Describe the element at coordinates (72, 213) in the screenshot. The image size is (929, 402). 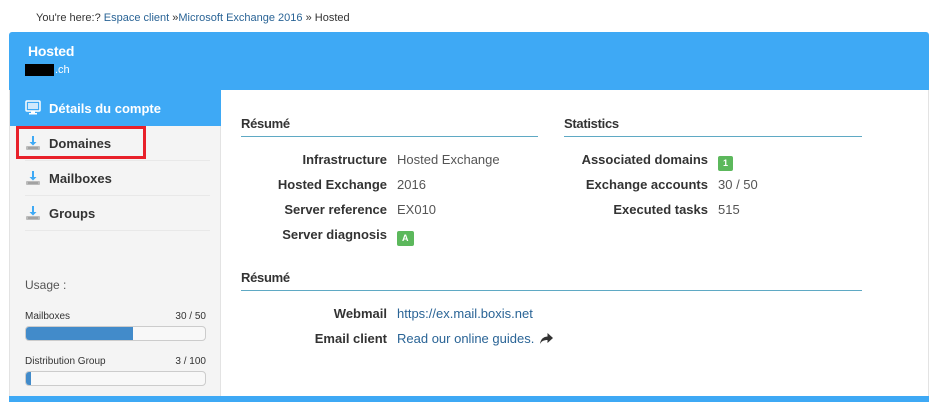
I see `sidebar-item-label: Groups` at that location.